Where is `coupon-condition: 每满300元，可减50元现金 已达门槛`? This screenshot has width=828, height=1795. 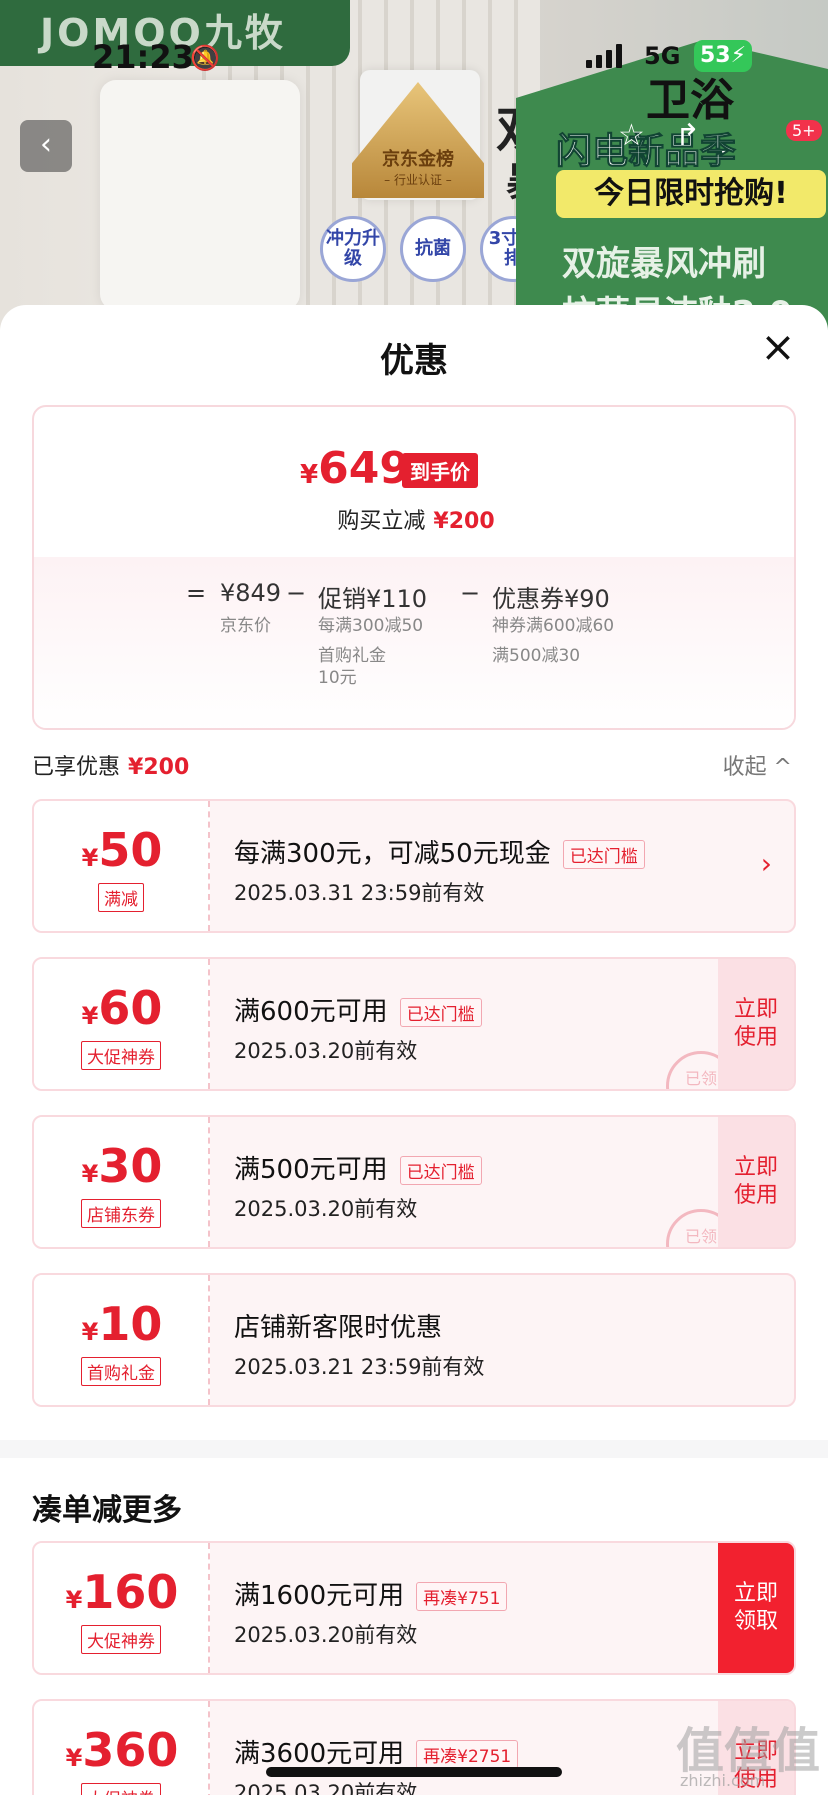
coupon-condition: 每满300元，可减50元现金 已达门槛 is located at coordinates (439, 851).